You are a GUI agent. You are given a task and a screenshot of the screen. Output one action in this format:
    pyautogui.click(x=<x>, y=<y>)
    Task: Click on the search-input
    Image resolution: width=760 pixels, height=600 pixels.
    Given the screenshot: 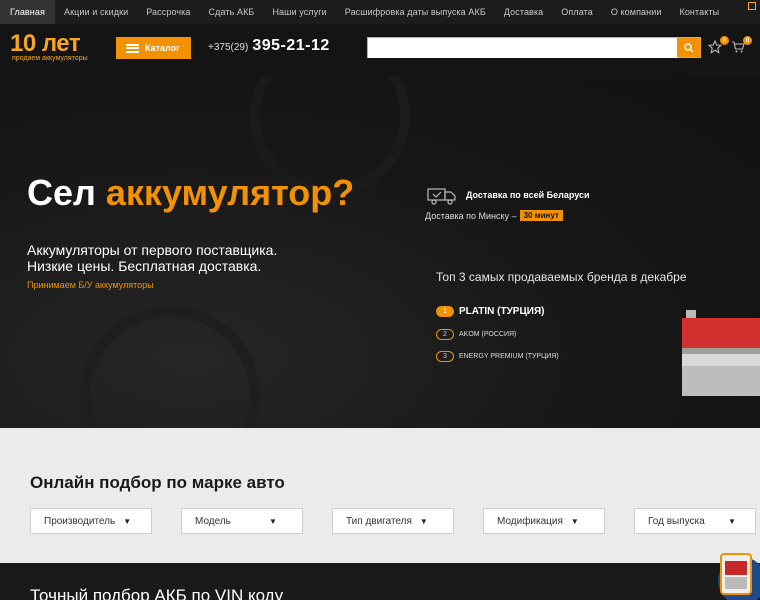 What is the action you would take?
    pyautogui.click(x=523, y=48)
    